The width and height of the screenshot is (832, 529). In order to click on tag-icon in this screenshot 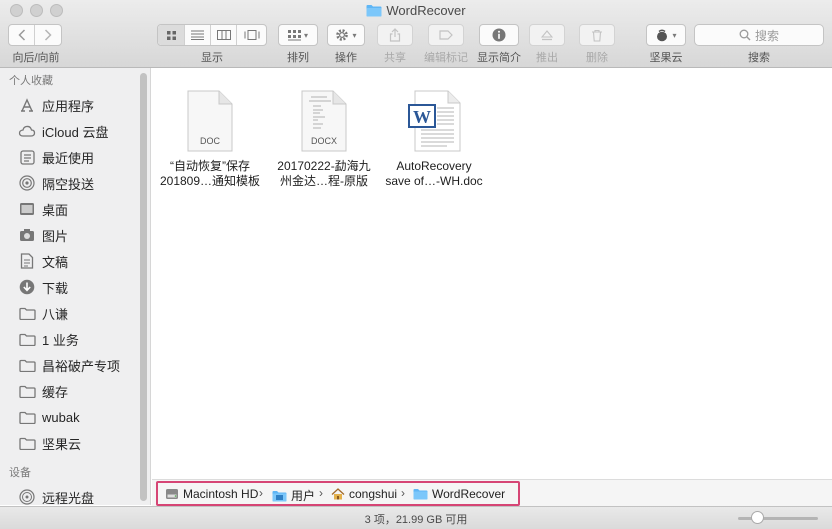, I will do `click(446, 35)`.